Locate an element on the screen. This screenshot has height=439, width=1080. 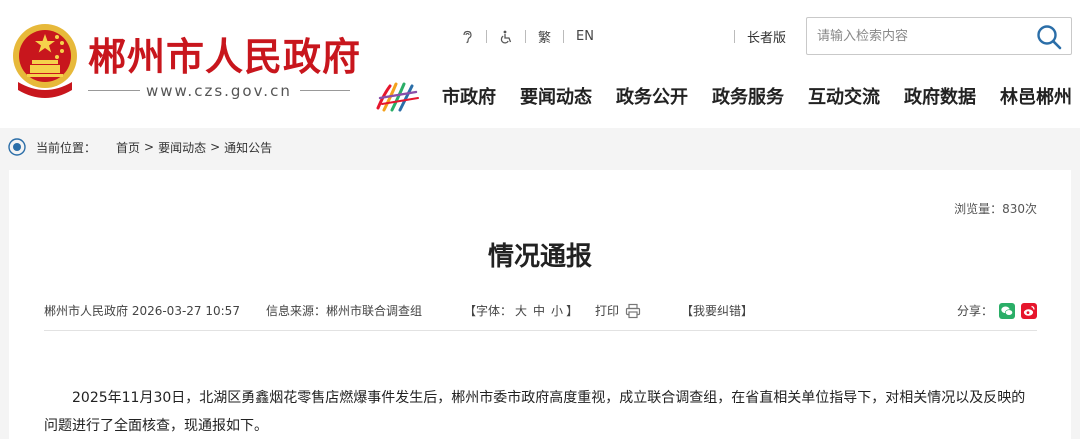
article-title: 情况通报 is located at coordinates (539, 257).